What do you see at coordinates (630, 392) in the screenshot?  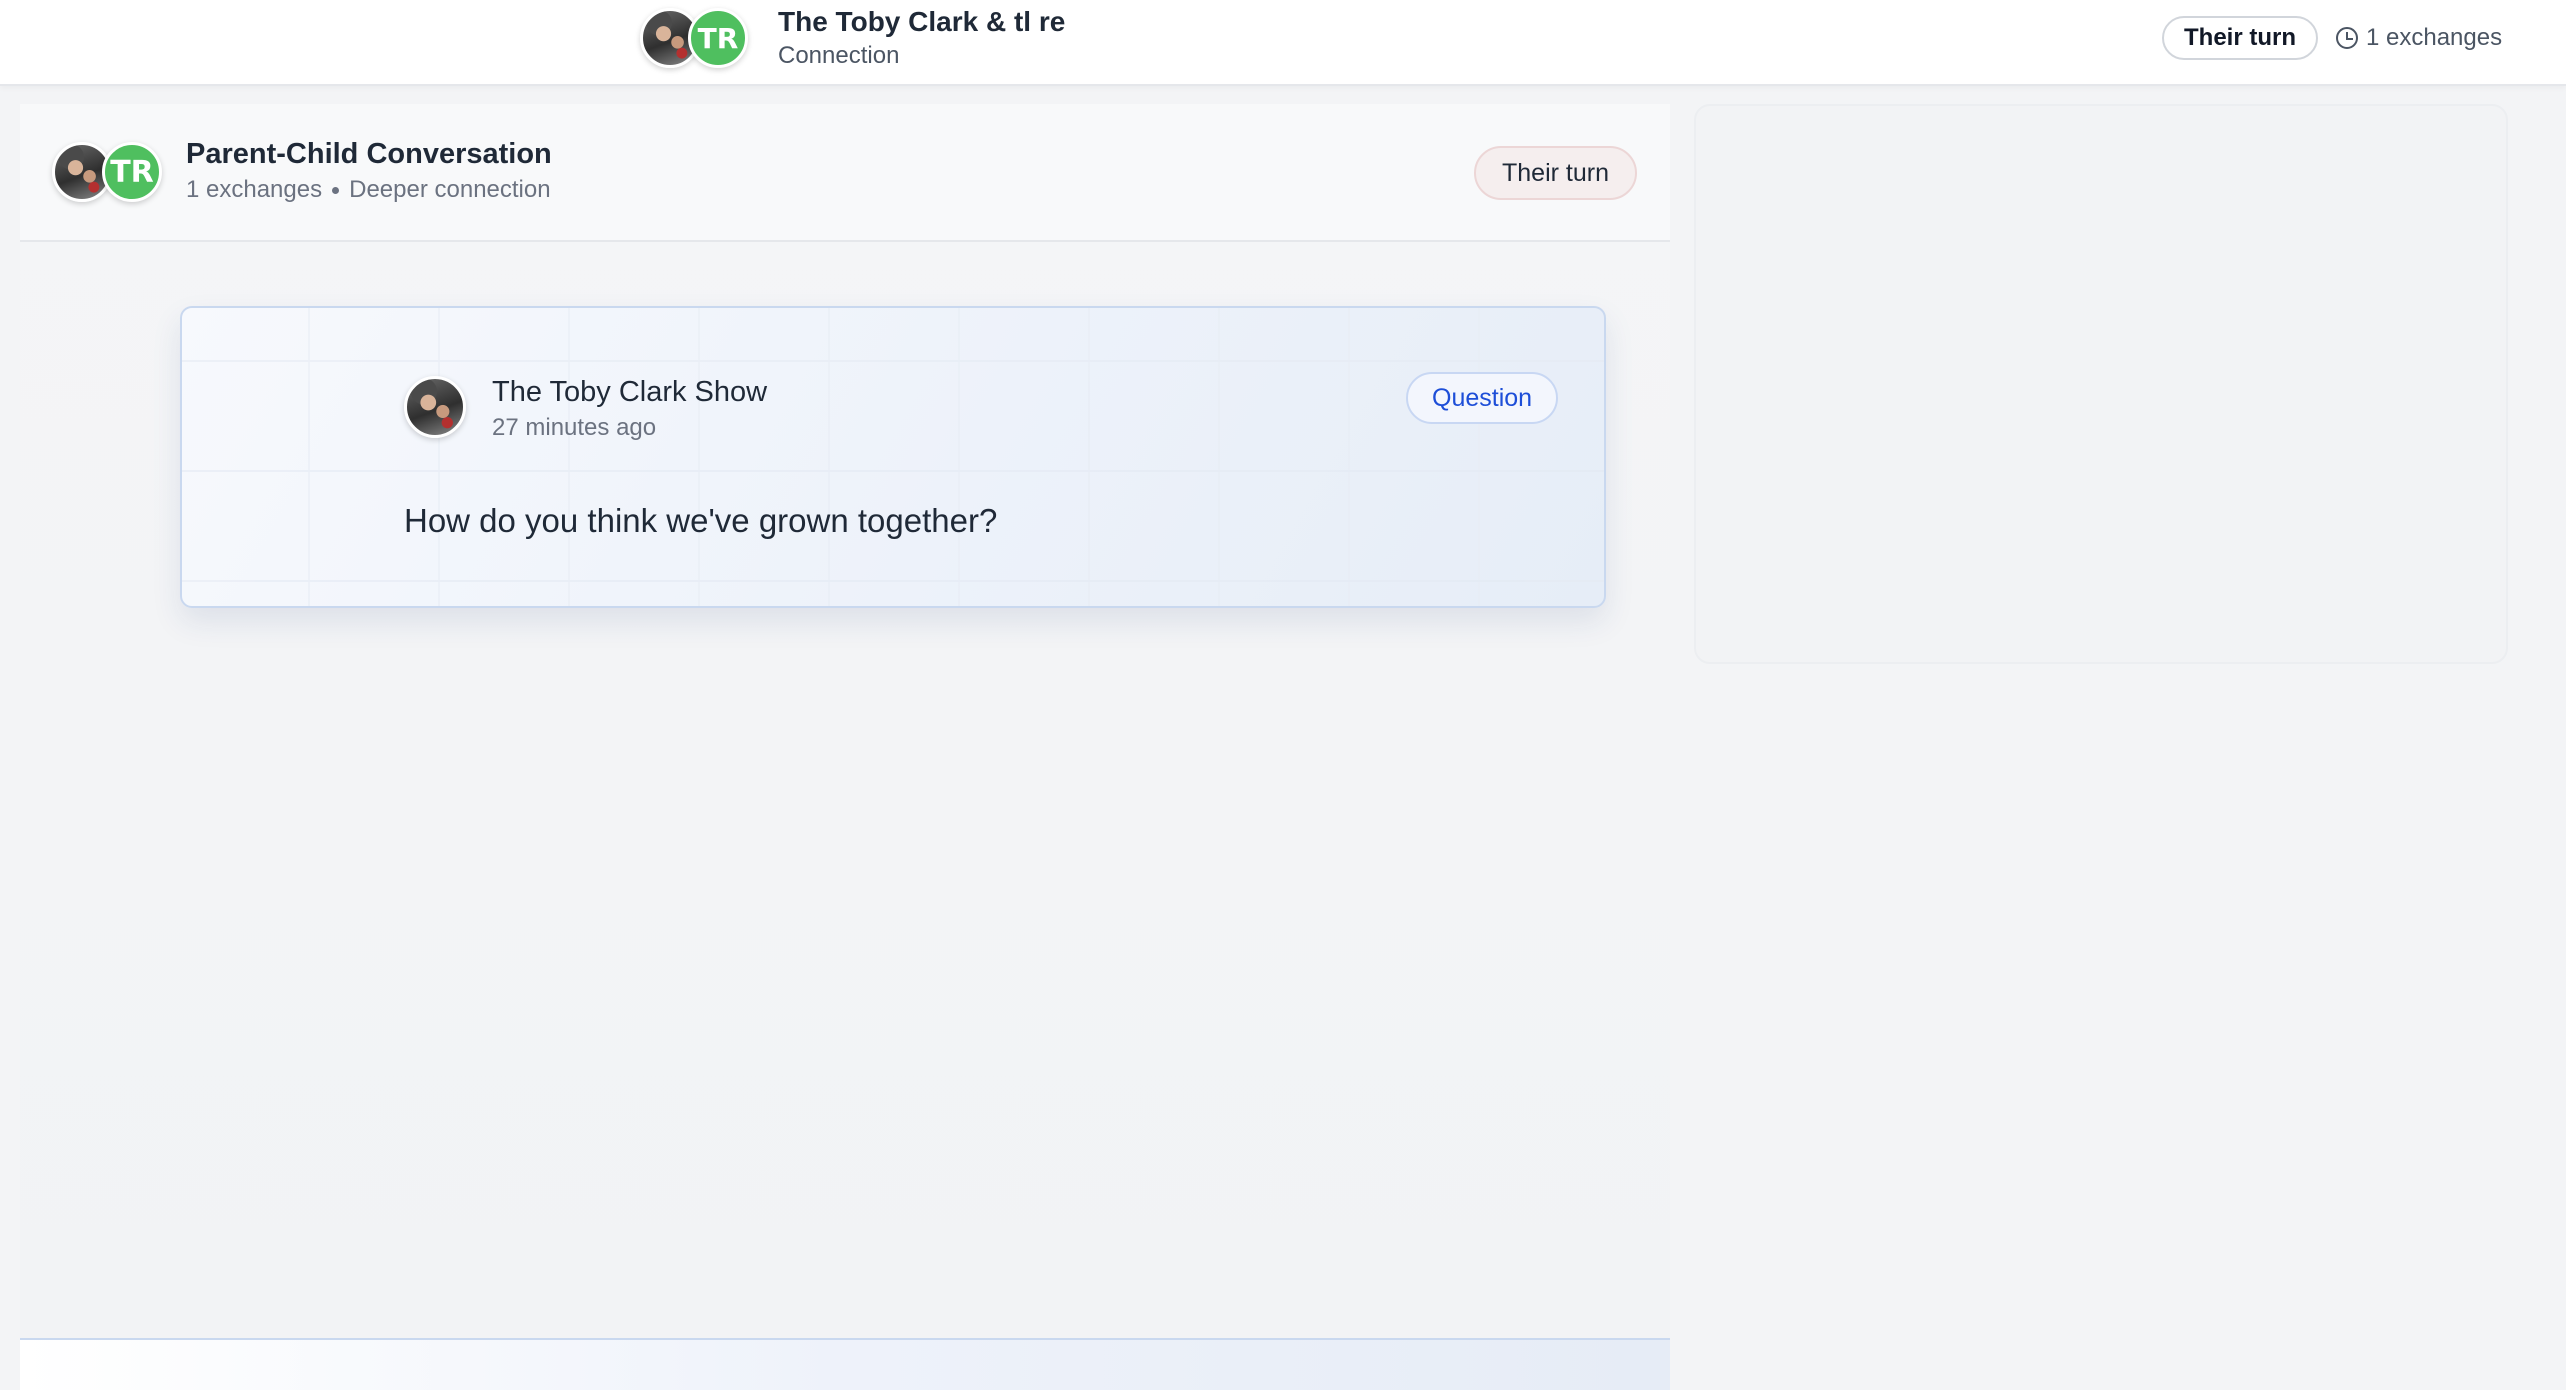 I see `message-author: The Toby Clark Show` at bounding box center [630, 392].